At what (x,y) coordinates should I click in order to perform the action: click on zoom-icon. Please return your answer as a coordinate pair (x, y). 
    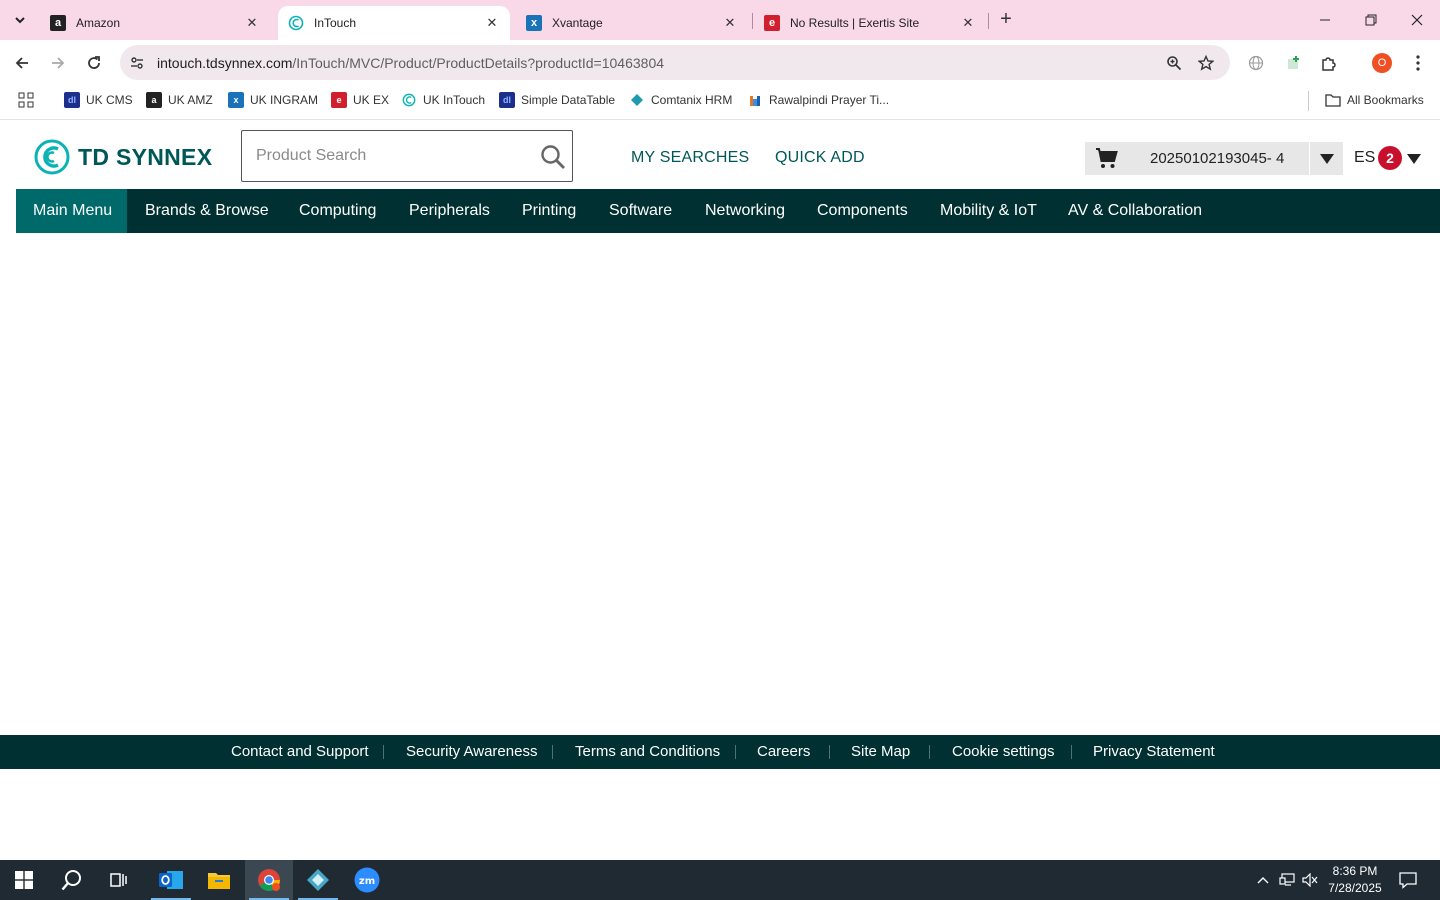
    Looking at the image, I should click on (1174, 63).